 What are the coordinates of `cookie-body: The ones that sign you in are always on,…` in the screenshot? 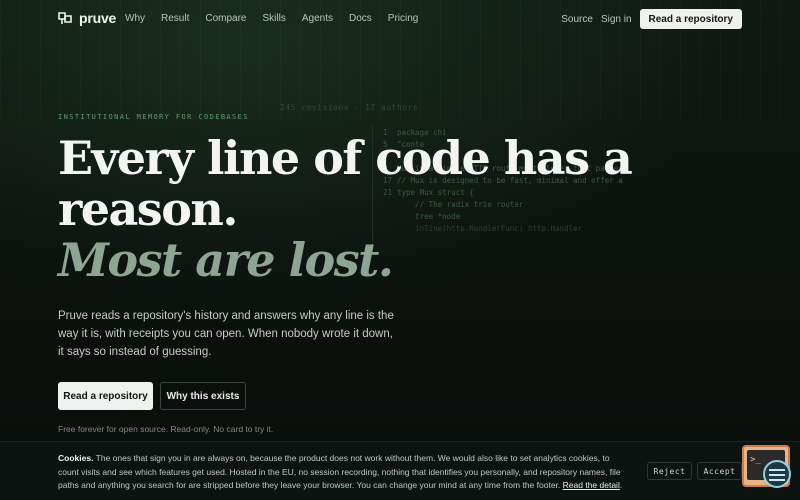 It's located at (339, 471).